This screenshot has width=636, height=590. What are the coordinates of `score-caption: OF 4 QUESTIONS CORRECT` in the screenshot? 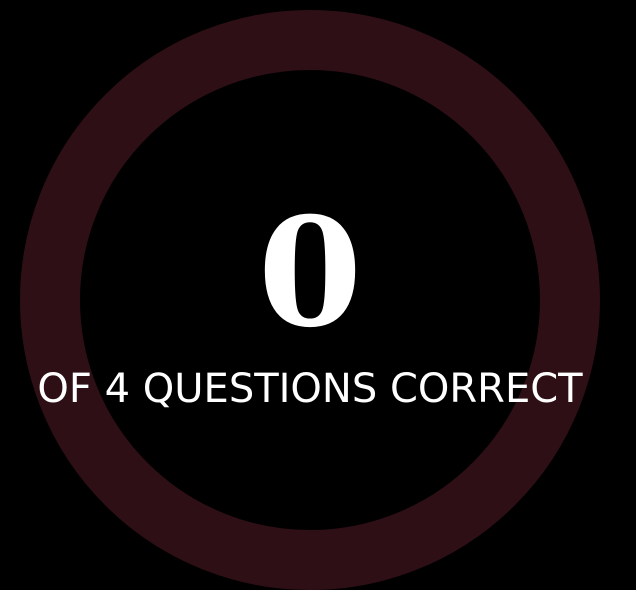 It's located at (310, 389).